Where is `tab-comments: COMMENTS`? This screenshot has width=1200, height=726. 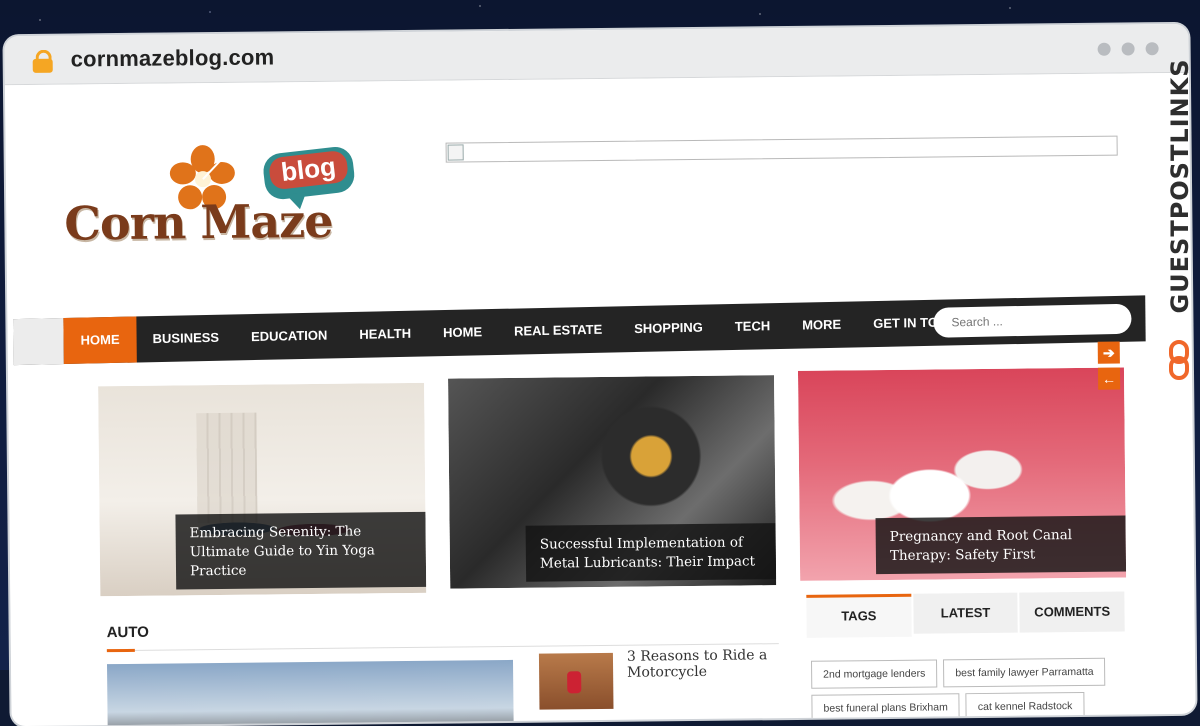
tab-comments: COMMENTS is located at coordinates (1072, 612).